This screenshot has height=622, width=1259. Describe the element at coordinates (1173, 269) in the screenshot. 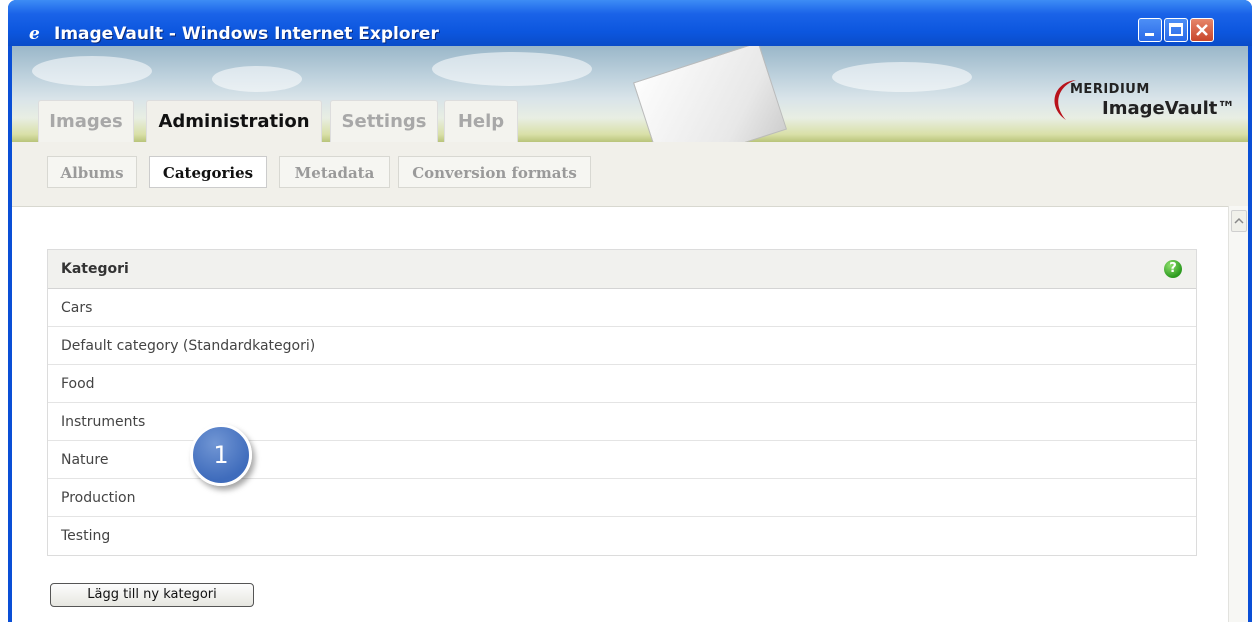

I see `question-icon: ?` at that location.